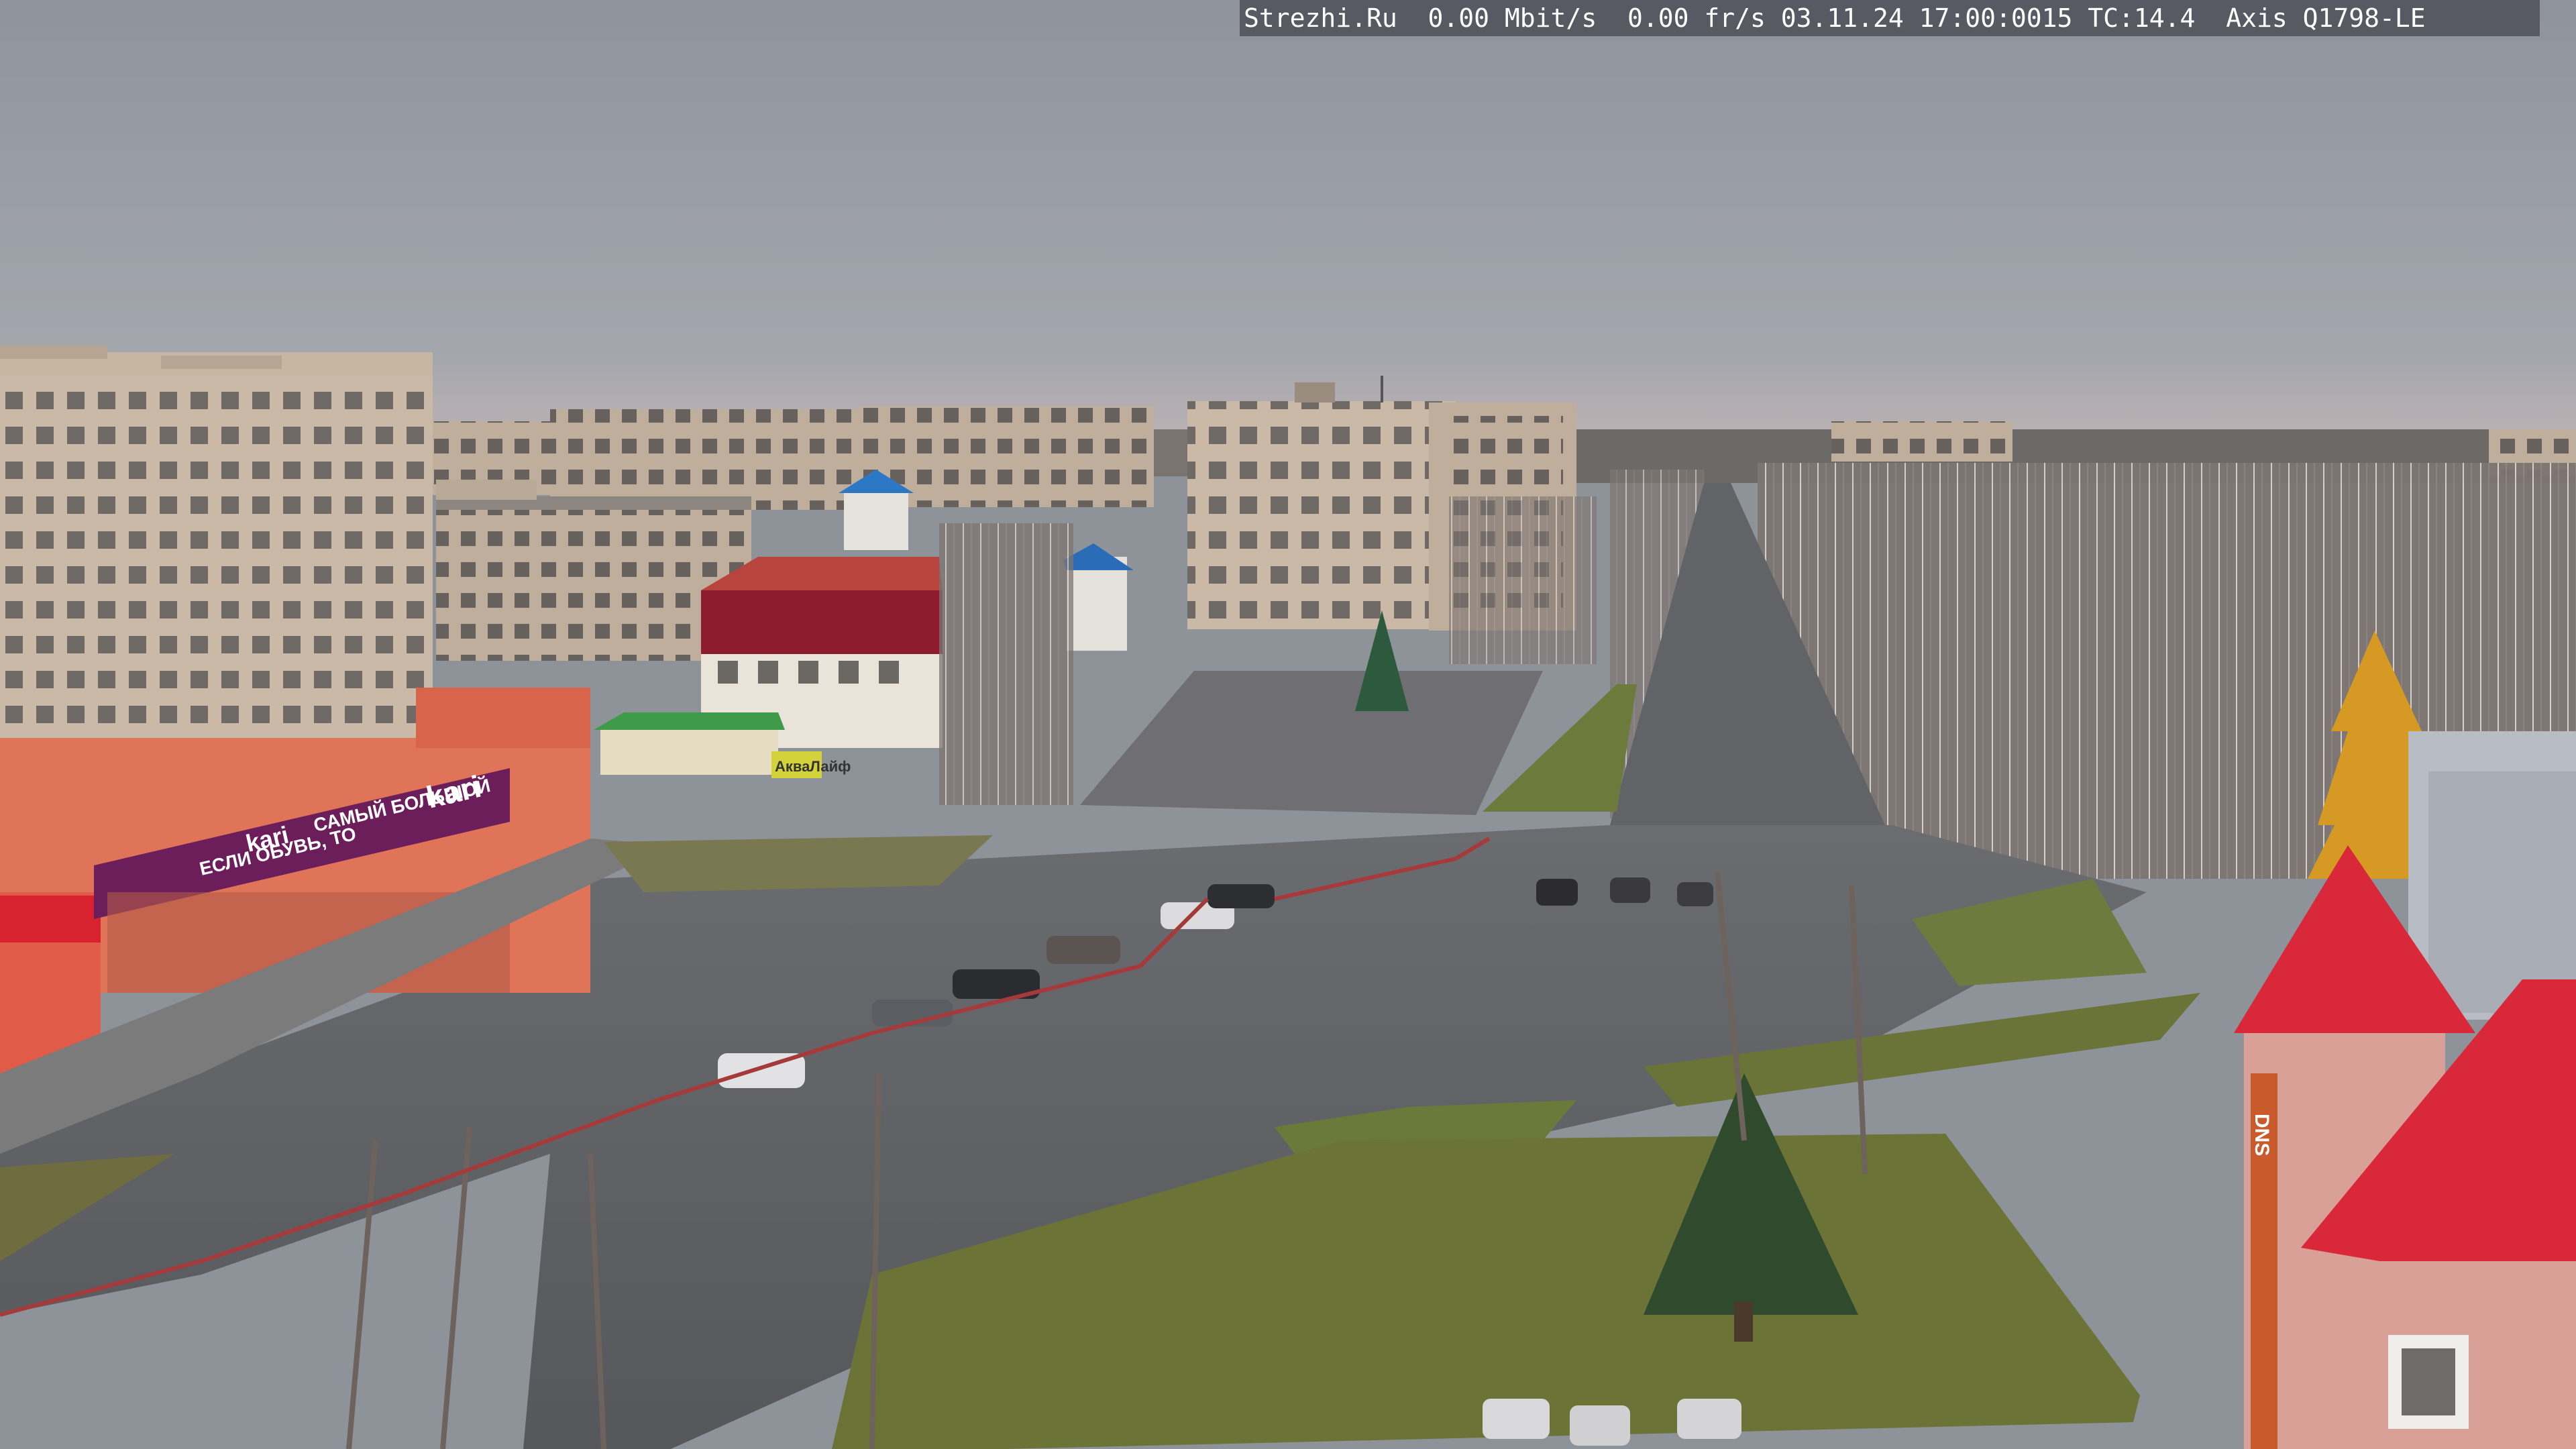 The image size is (2576, 1449). I want to click on green-store-sign: АкваЛайф, so click(813, 766).